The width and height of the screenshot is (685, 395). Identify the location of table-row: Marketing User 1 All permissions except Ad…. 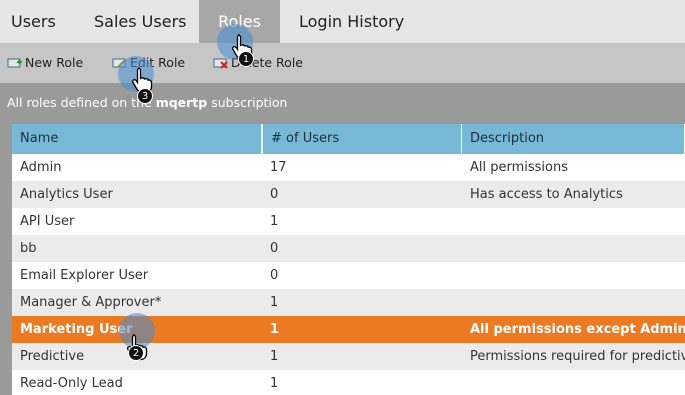
(348, 329).